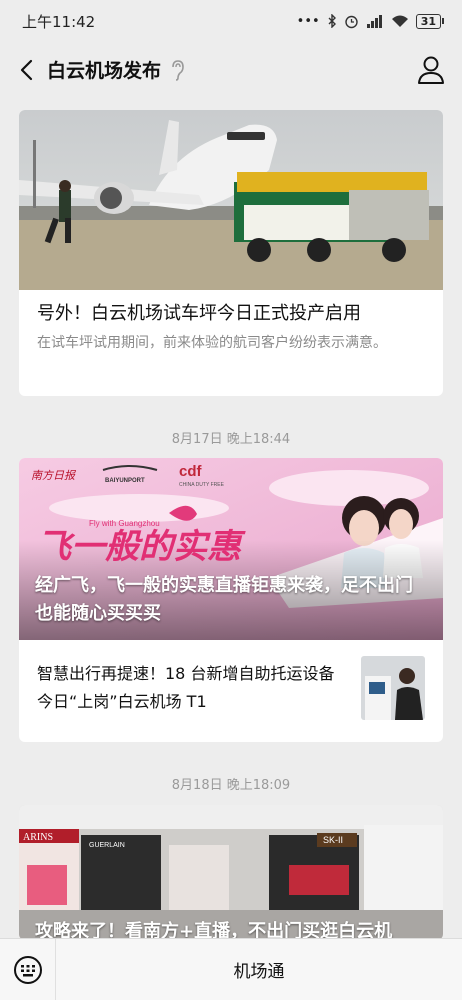 The image size is (462, 1000). What do you see at coordinates (374, 21) in the screenshot?
I see `signal-icon` at bounding box center [374, 21].